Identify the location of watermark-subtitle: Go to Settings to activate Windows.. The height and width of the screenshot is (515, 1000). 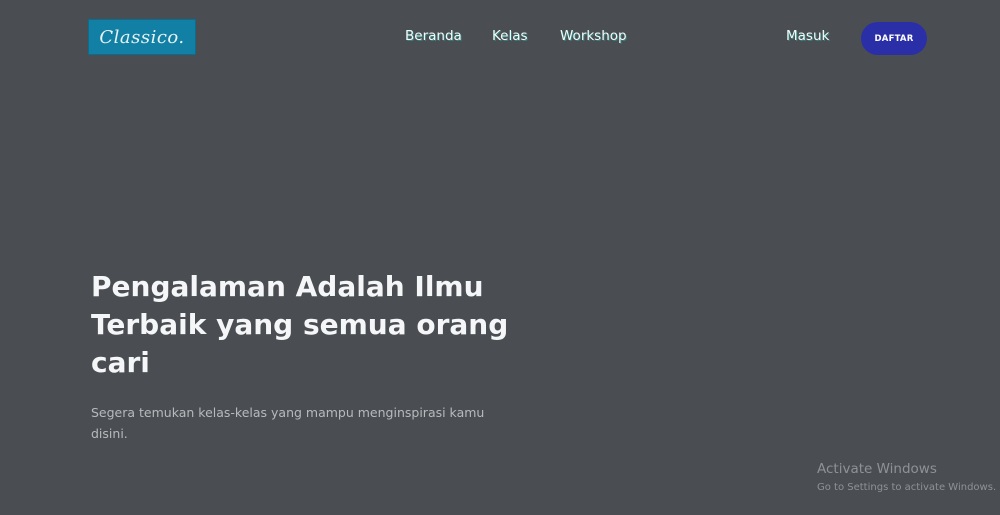
(907, 487).